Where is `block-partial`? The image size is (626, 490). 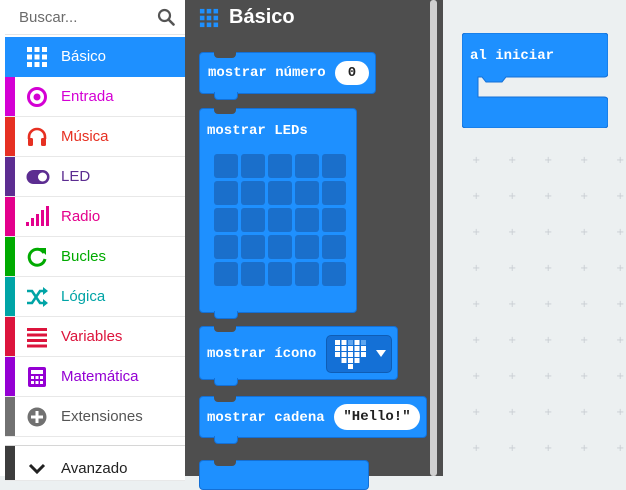 block-partial is located at coordinates (284, 475).